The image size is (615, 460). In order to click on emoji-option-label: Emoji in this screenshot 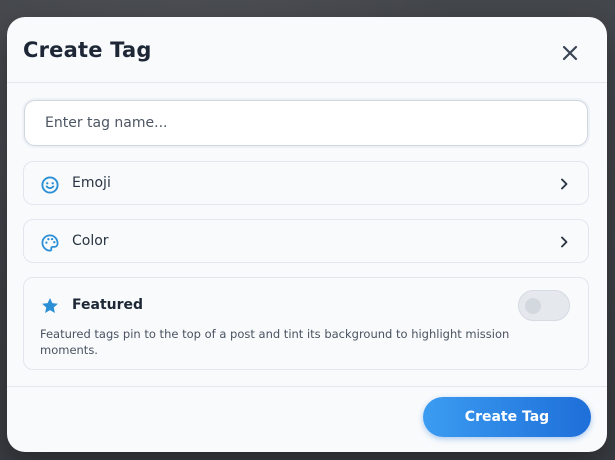, I will do `click(91, 183)`.